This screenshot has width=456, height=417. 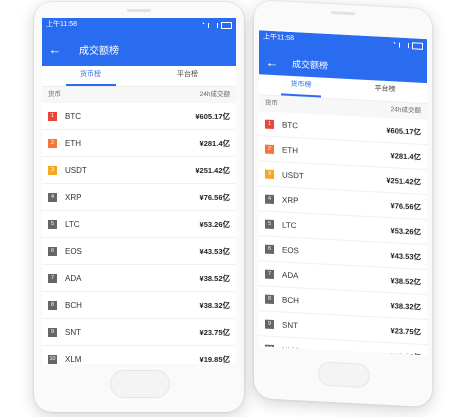 I want to click on tab-currency: 货币榜, so click(x=90, y=76).